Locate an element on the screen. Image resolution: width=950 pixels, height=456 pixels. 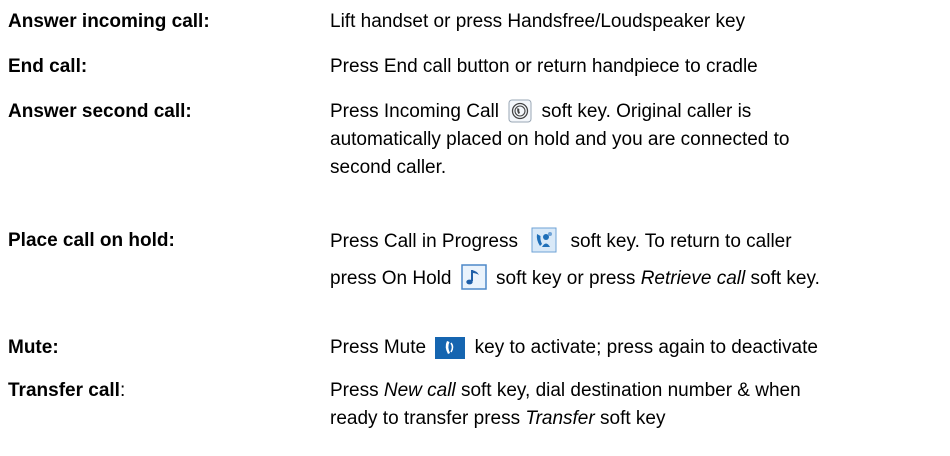
text-segment: soft key, dial destination number & when is located at coordinates (630, 390).